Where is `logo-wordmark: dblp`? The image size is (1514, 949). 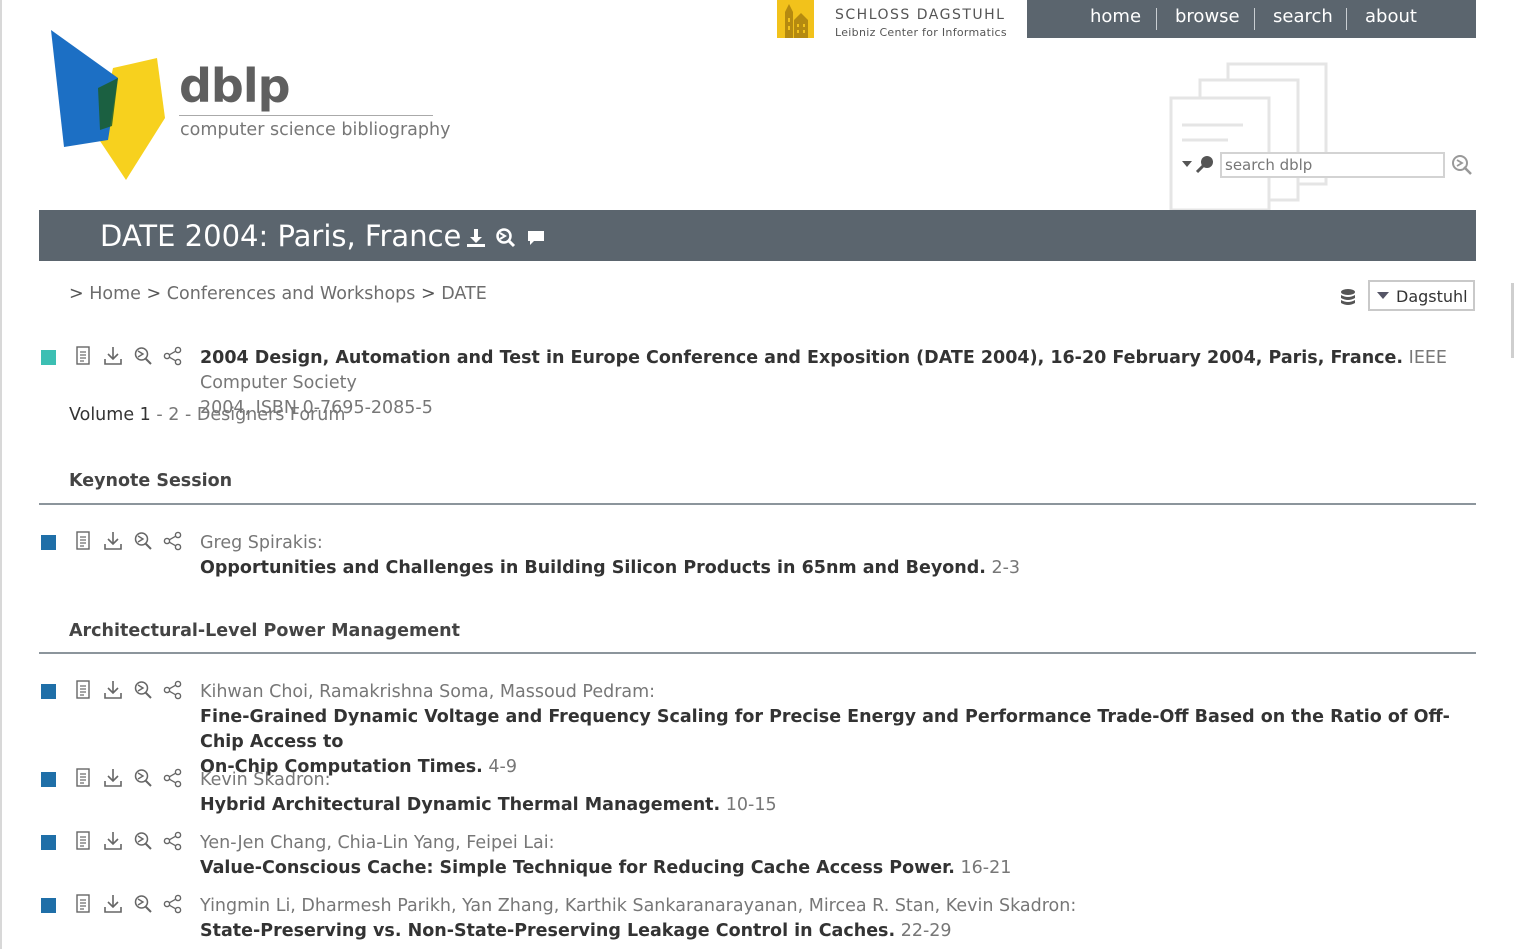 logo-wordmark: dblp is located at coordinates (235, 86).